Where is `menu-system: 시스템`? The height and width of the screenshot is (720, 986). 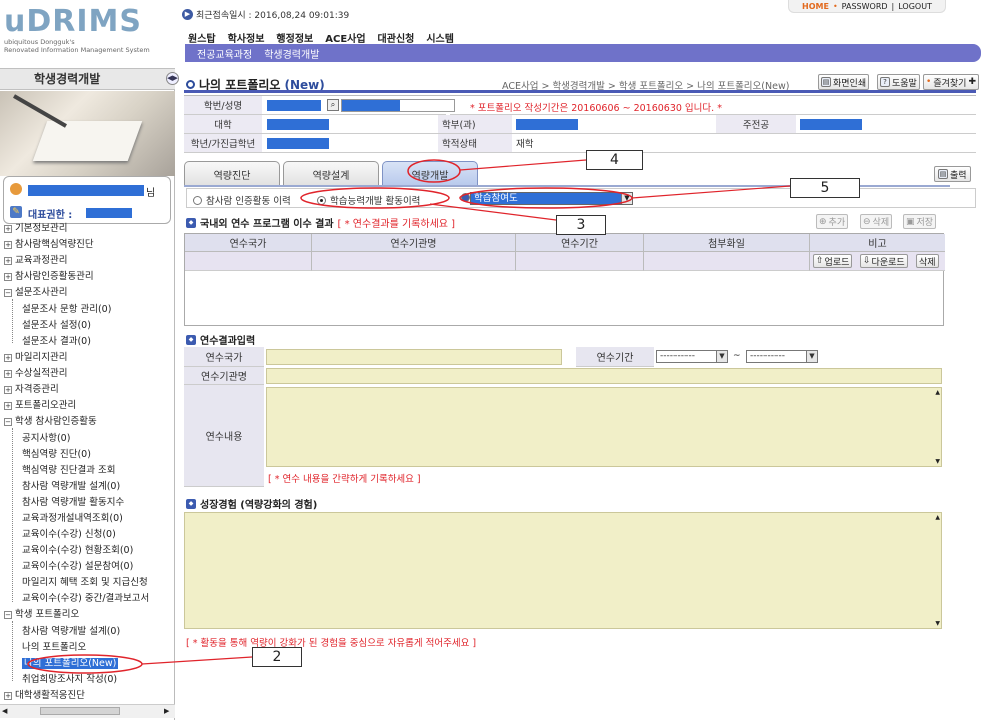 menu-system: 시스템 is located at coordinates (440, 37).